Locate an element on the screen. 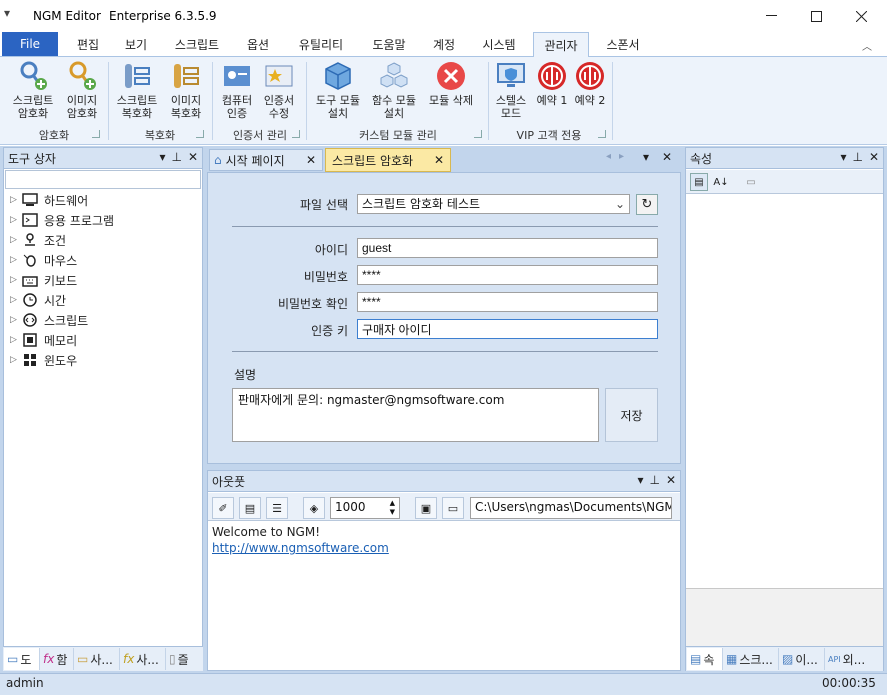 Image resolution: width=887 pixels, height=695 pixels. doc-tab-script-encrypt: 스크립트 암호화 ✕ is located at coordinates (388, 160).